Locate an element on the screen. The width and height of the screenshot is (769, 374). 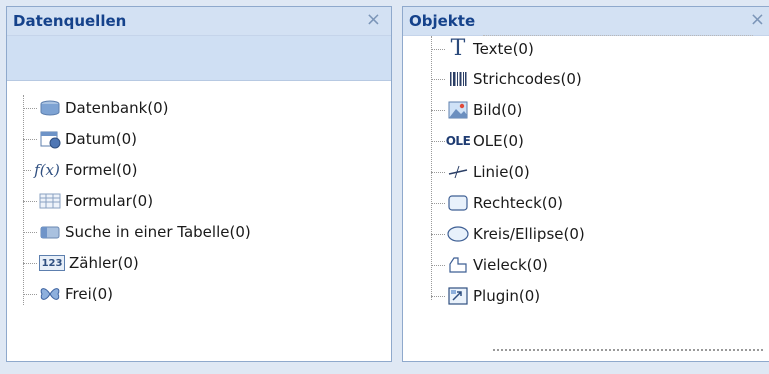
tree-item-label: Strichcodes(0) is located at coordinates (527, 79).